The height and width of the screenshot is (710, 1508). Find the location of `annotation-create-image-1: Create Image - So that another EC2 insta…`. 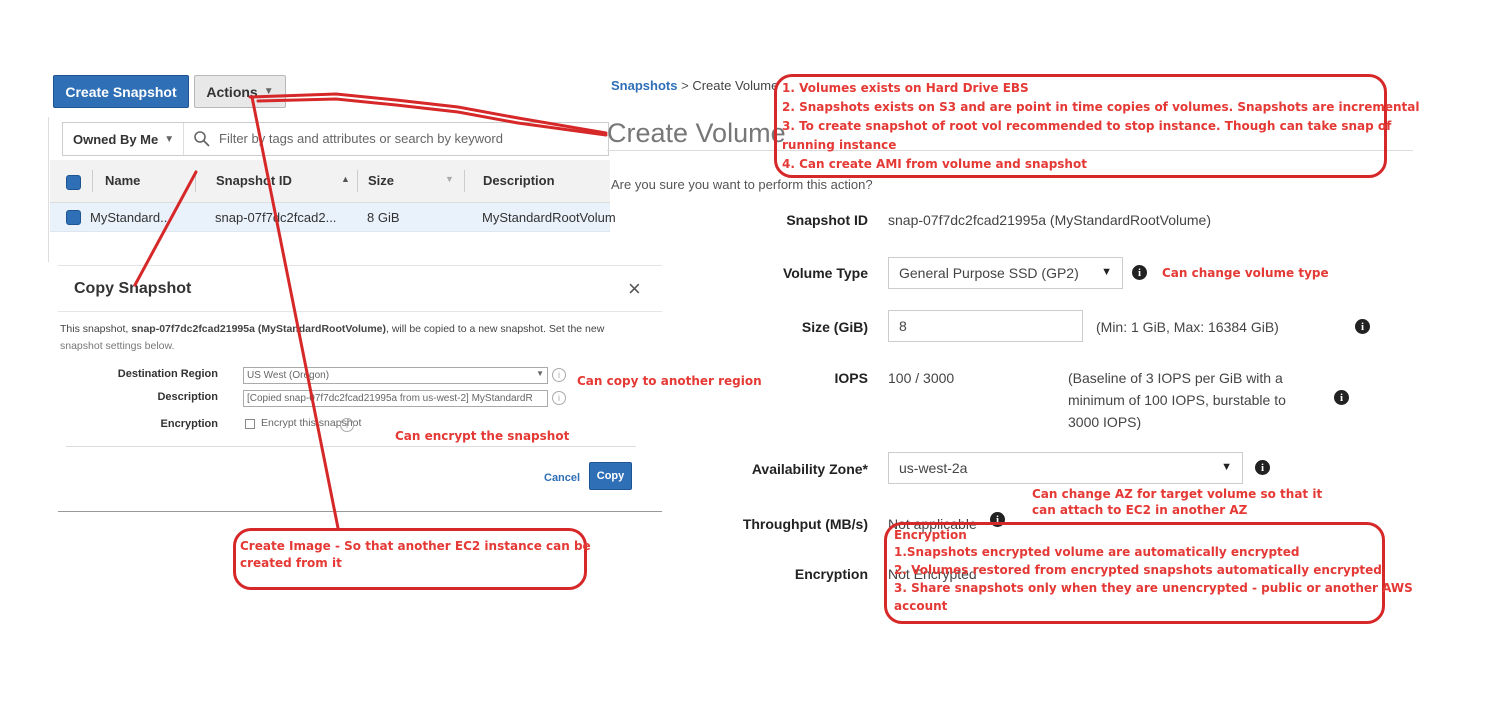

annotation-create-image-1: Create Image - So that another EC2 insta… is located at coordinates (415, 546).